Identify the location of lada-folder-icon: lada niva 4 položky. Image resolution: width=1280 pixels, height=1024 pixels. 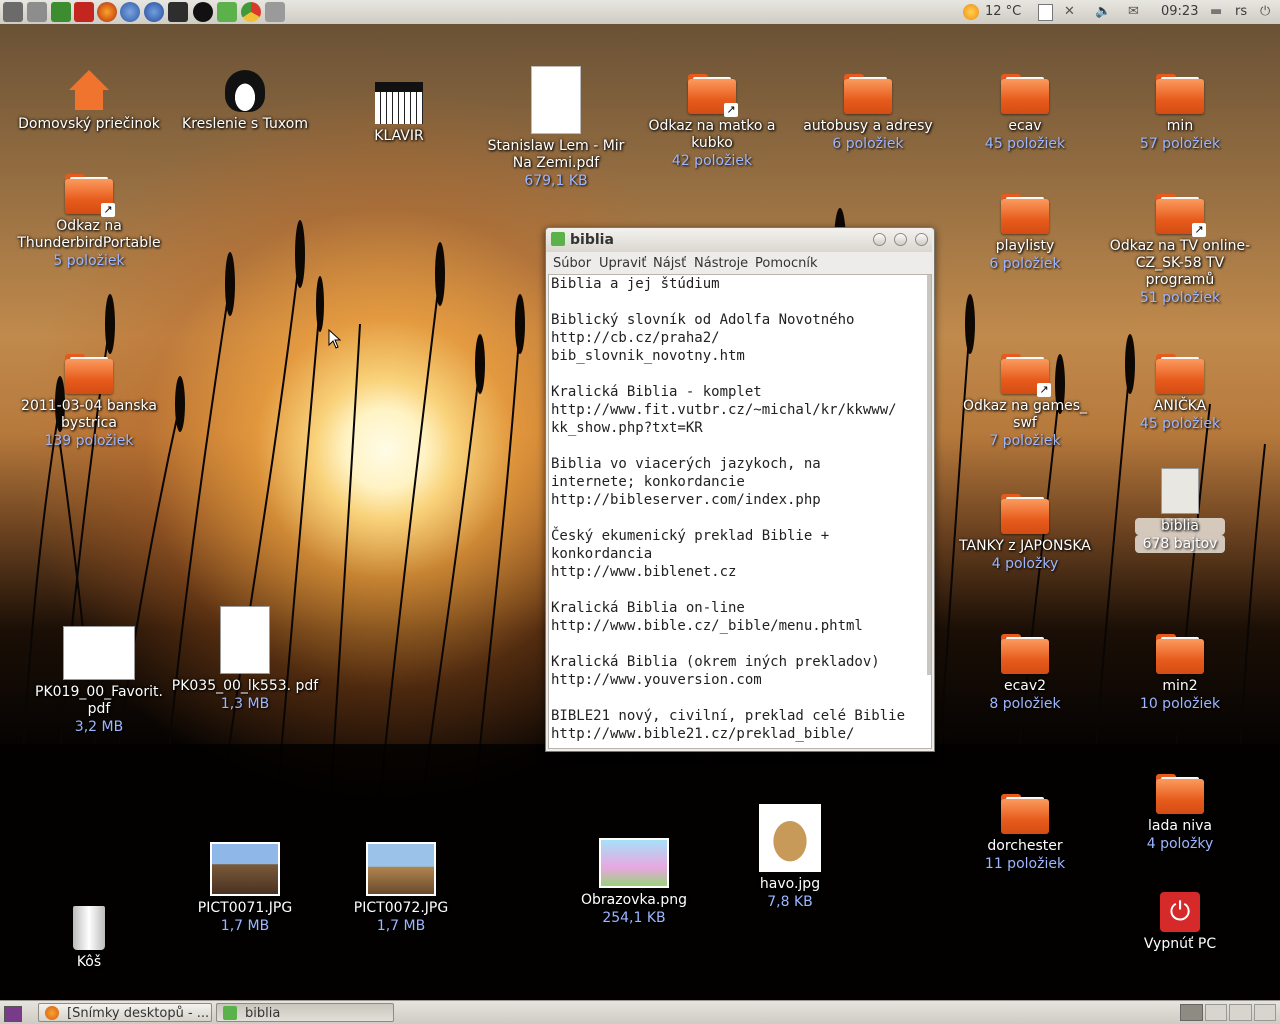
(1180, 813).